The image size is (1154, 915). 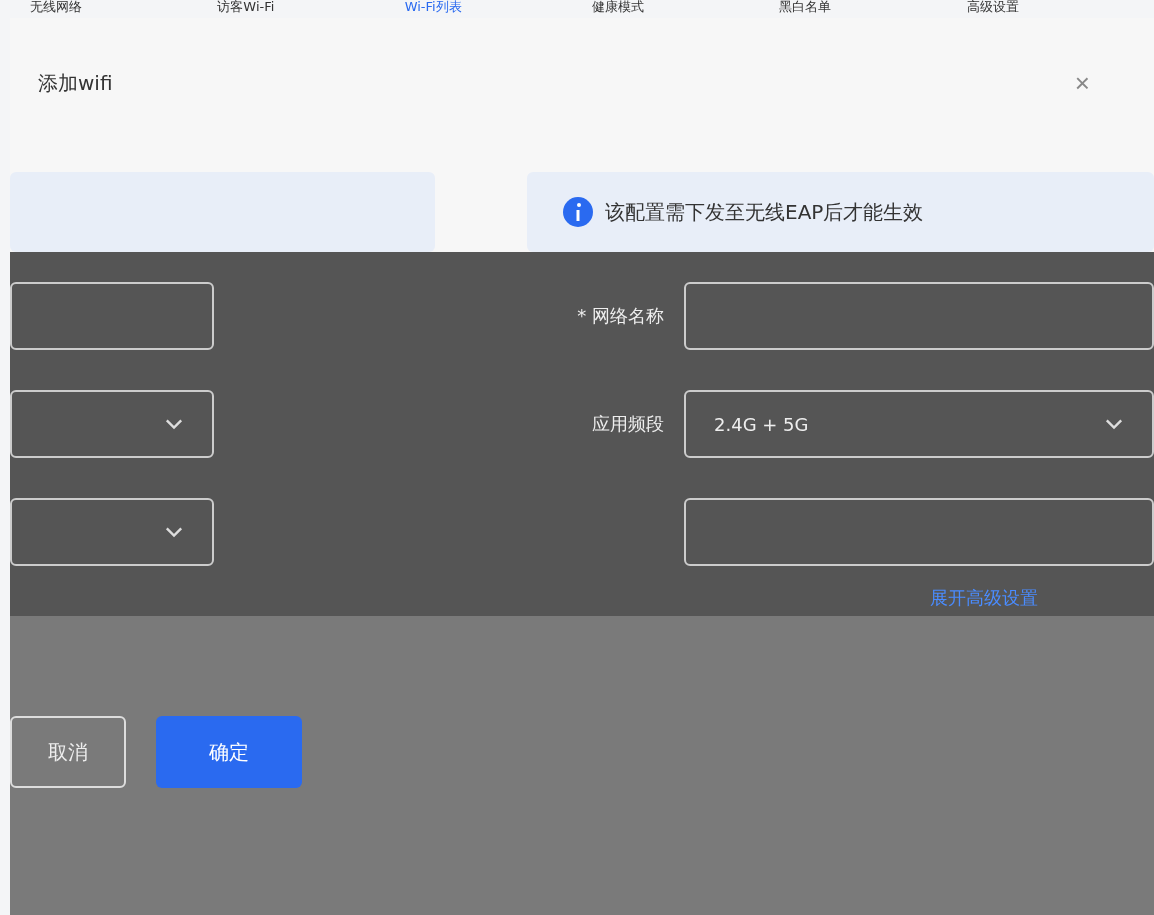 What do you see at coordinates (124, 7) in the screenshot?
I see `nav-tab: 无线网络` at bounding box center [124, 7].